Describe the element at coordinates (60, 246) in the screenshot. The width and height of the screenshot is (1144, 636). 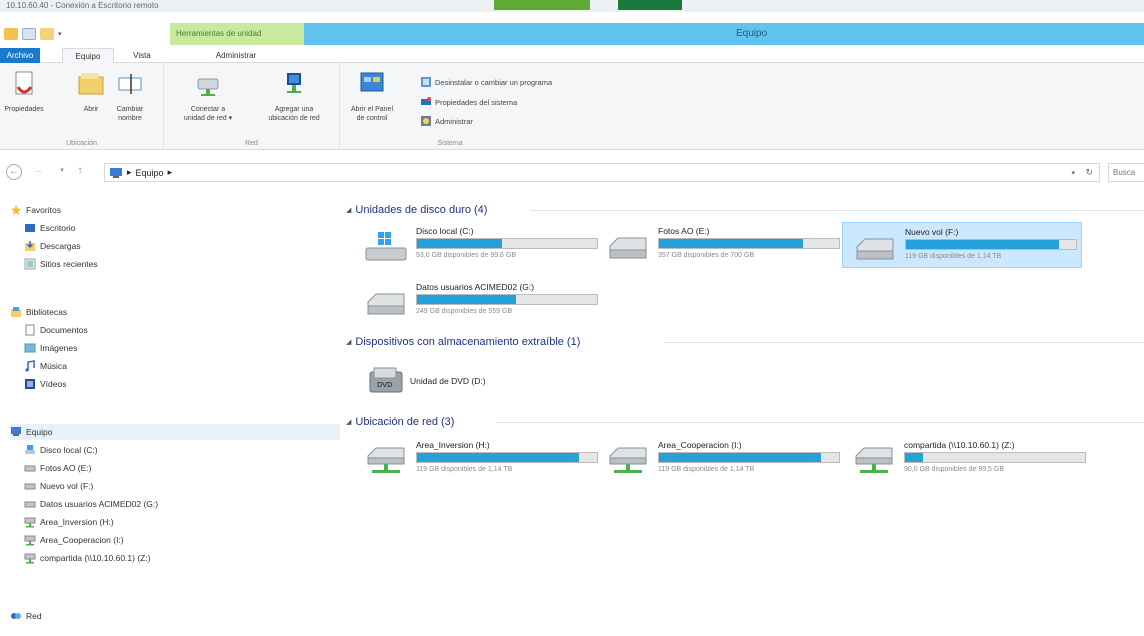
I see `sidebar-label: Descargas` at that location.